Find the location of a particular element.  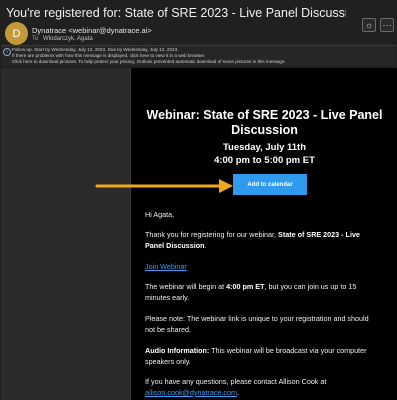

recipient-line: To Wlodarczyk, Agata is located at coordinates (62, 39).